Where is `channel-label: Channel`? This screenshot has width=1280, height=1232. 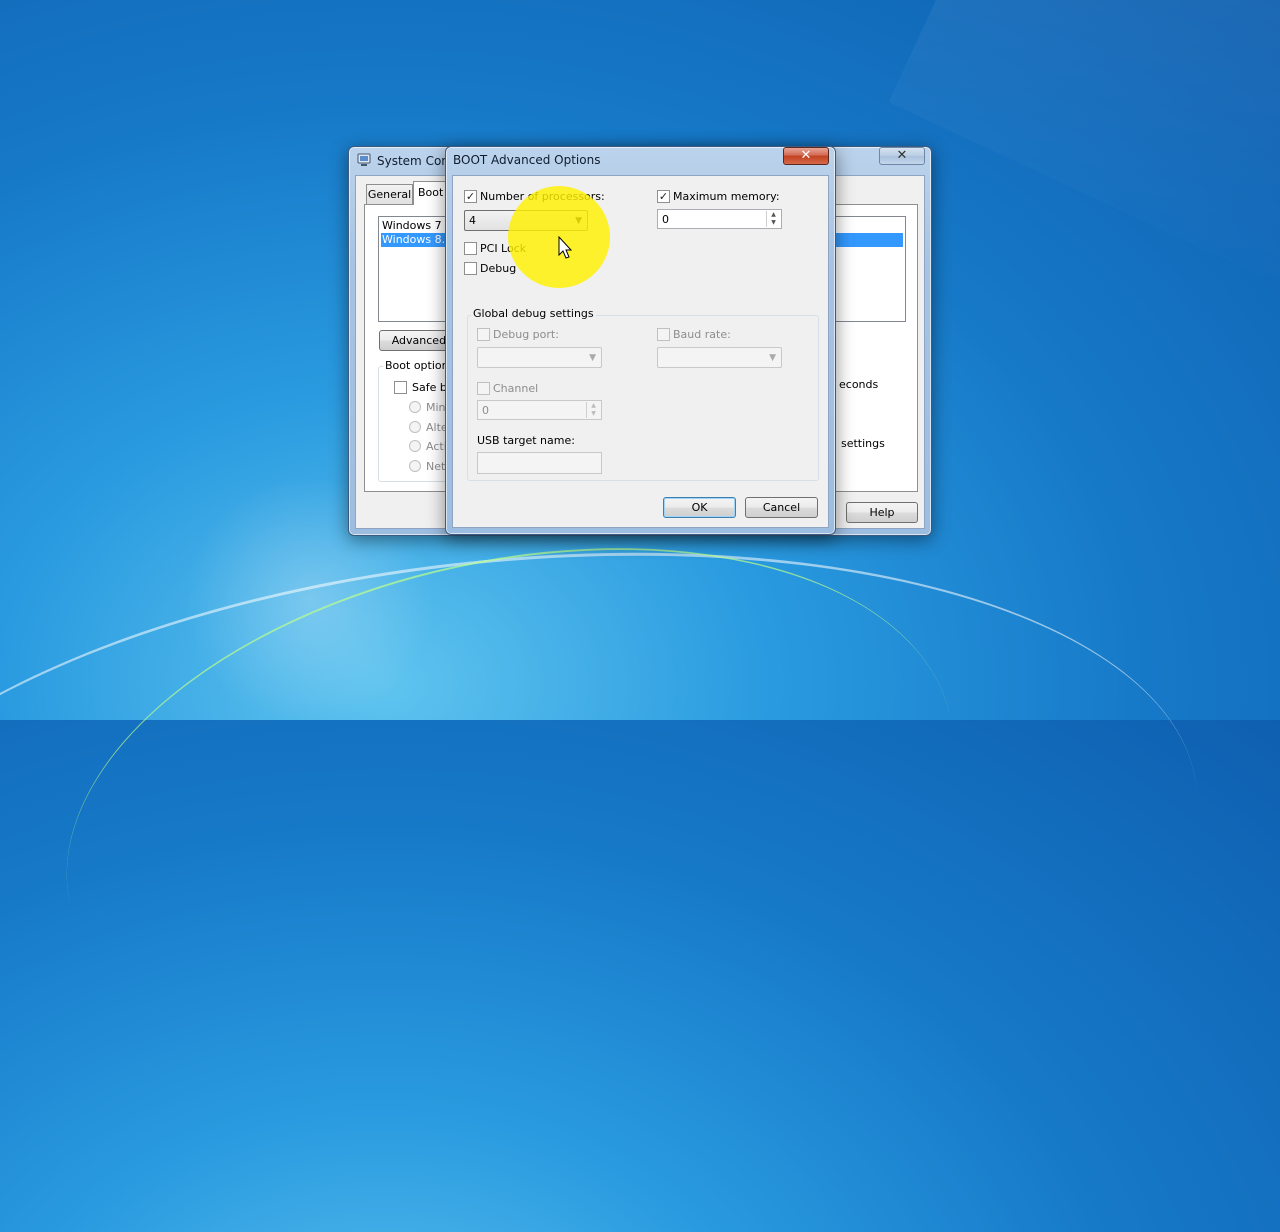
channel-label: Channel is located at coordinates (516, 388).